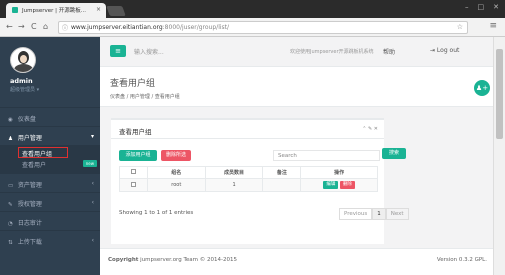 The image size is (505, 275). I want to click on panel-tools-icons: ⌃ ✎ ✕, so click(370, 129).